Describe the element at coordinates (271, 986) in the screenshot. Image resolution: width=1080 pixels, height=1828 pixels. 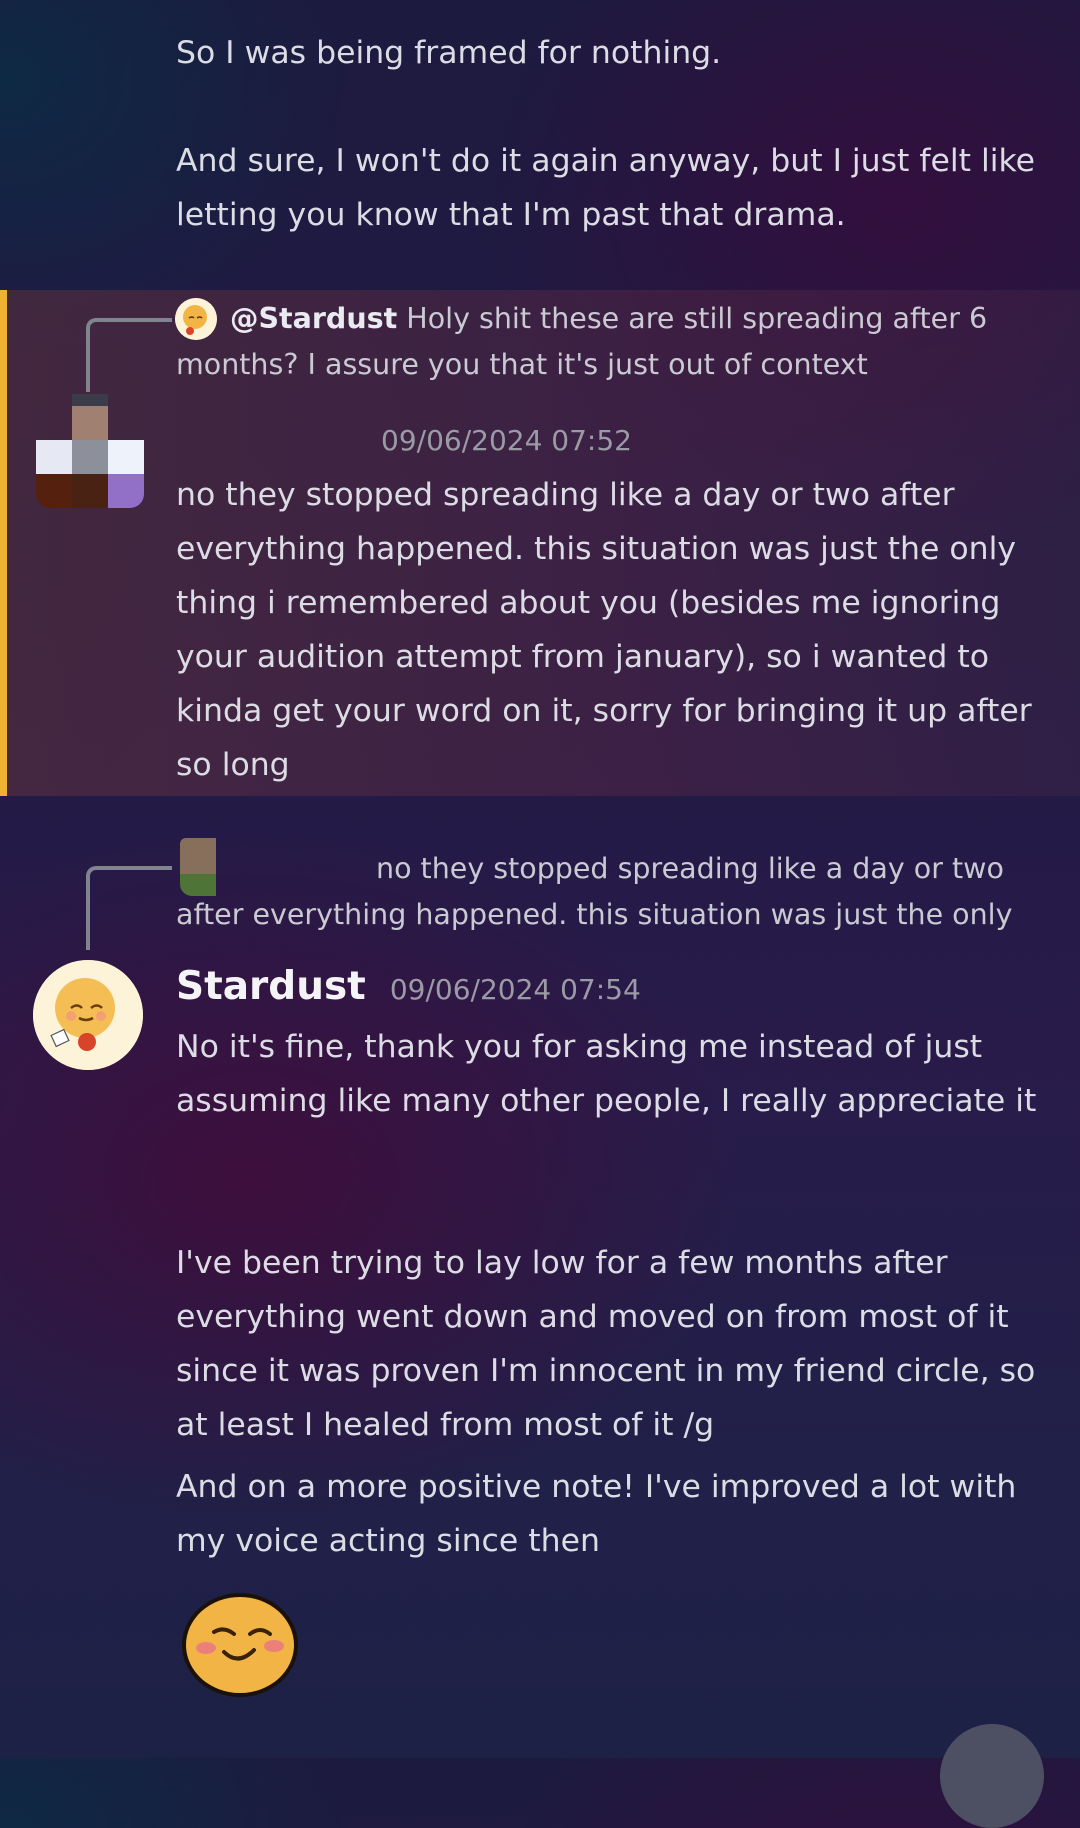
I see `author-name: Stardust` at that location.